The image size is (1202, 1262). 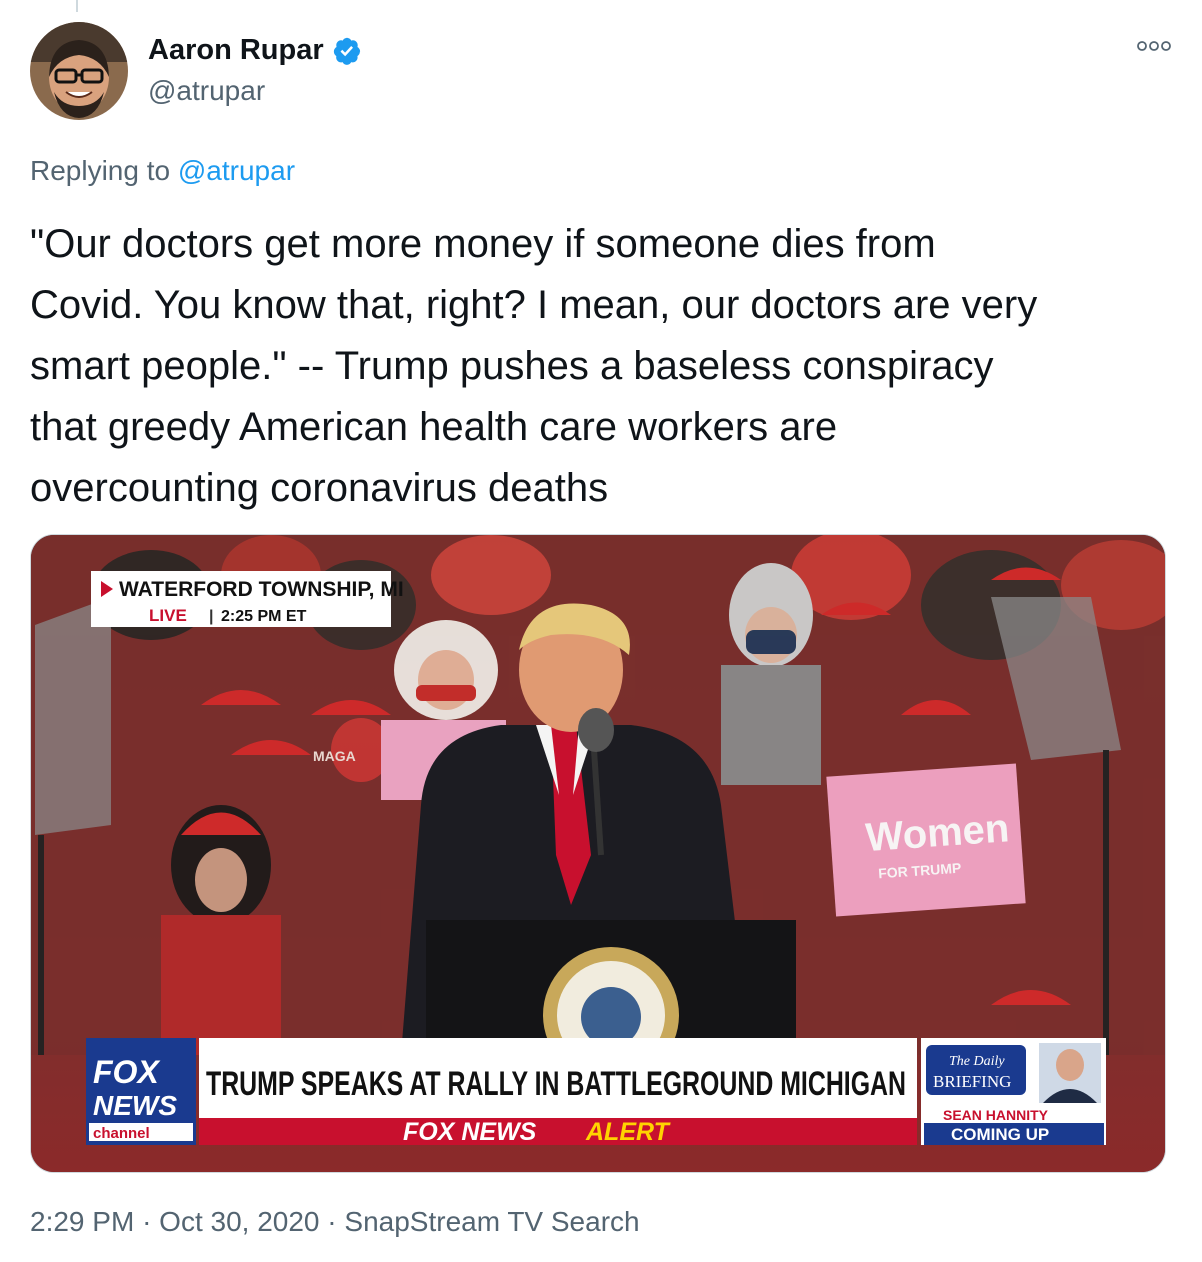 What do you see at coordinates (77, 6) in the screenshot?
I see `thread-connector-line` at bounding box center [77, 6].